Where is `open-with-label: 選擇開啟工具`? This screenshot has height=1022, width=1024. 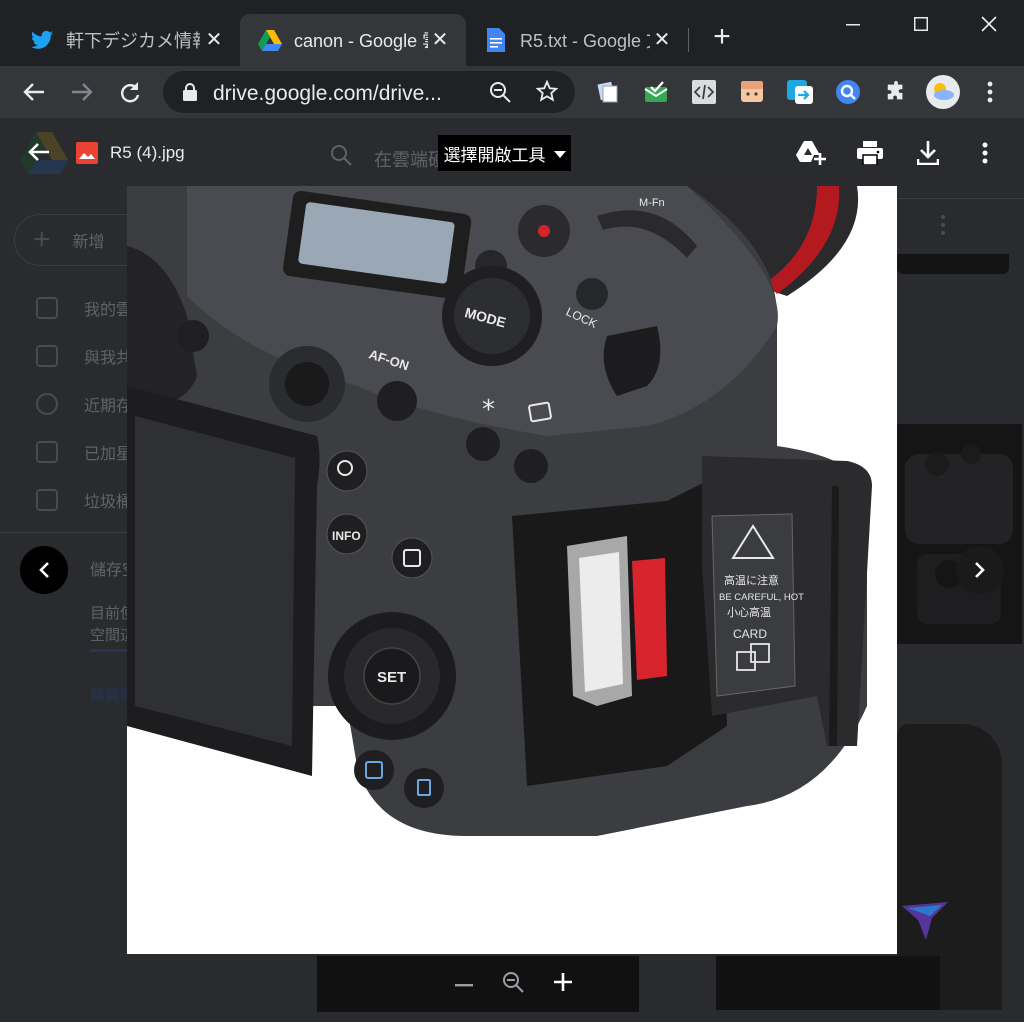 open-with-label: 選擇開啟工具 is located at coordinates (494, 155).